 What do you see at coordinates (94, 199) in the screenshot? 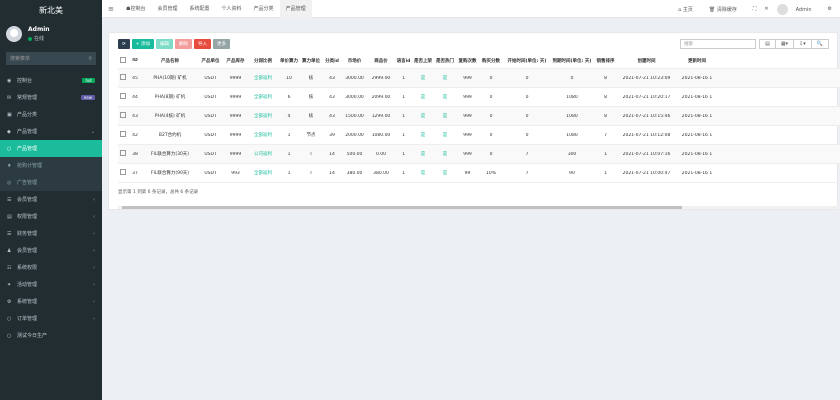
I see `chevron-icon: ‹` at bounding box center [94, 199].